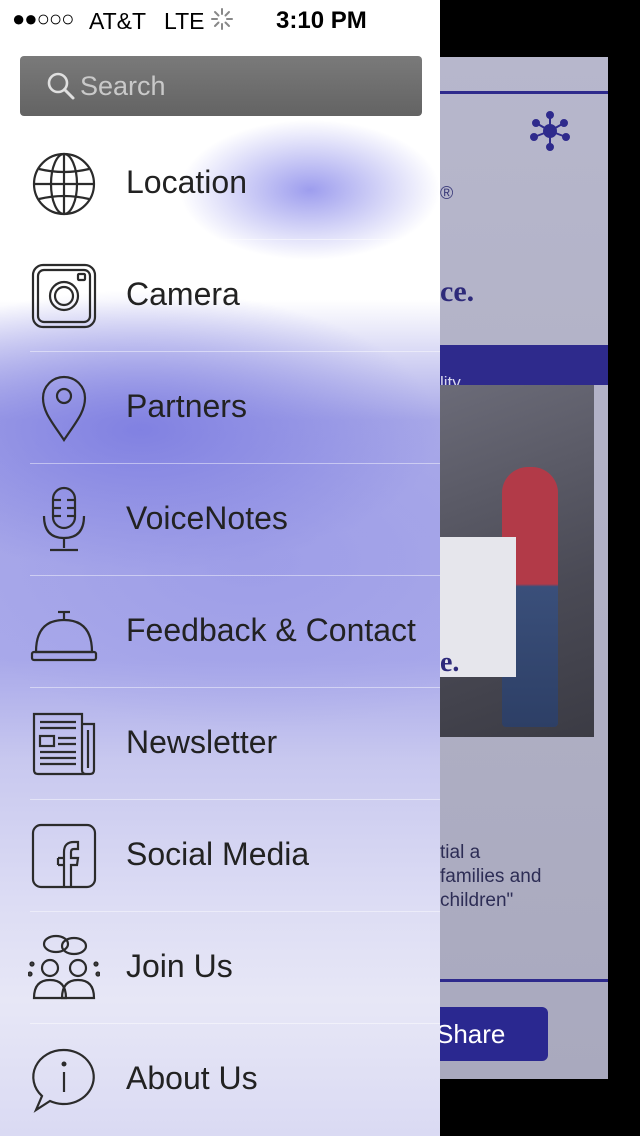 Image resolution: width=640 pixels, height=1136 pixels. I want to click on activity-spinner-icon, so click(222, 19).